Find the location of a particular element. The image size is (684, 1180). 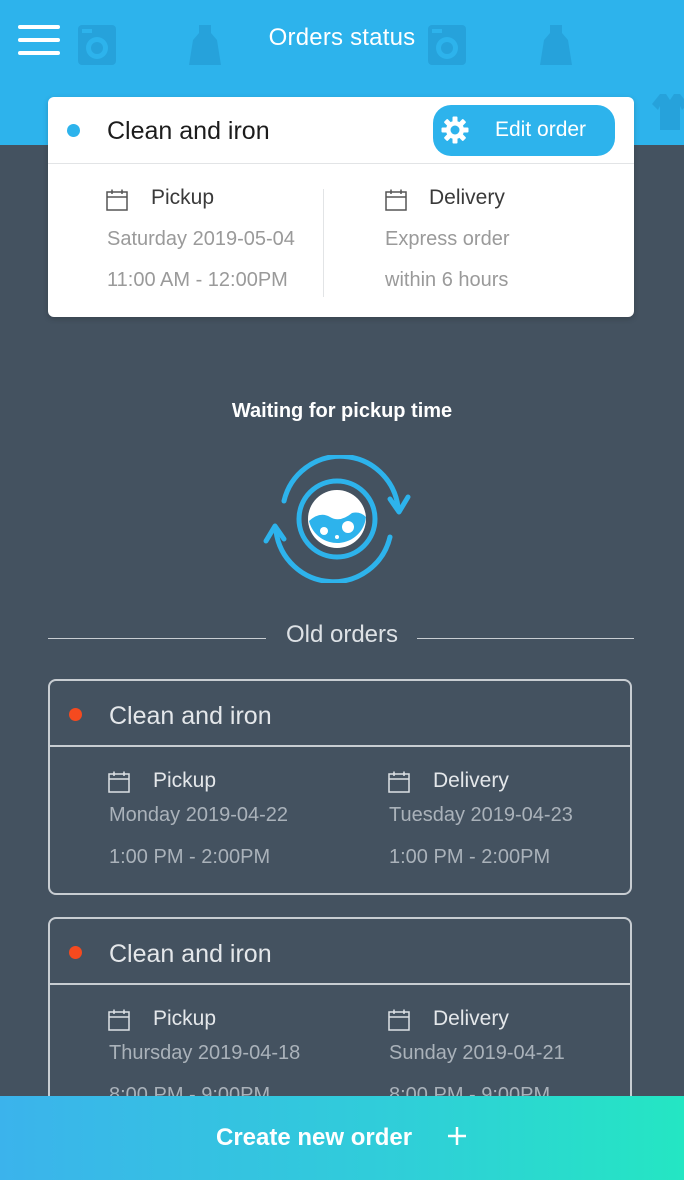

delivery-date: Tuesday 2019-04-23 is located at coordinates (481, 815).